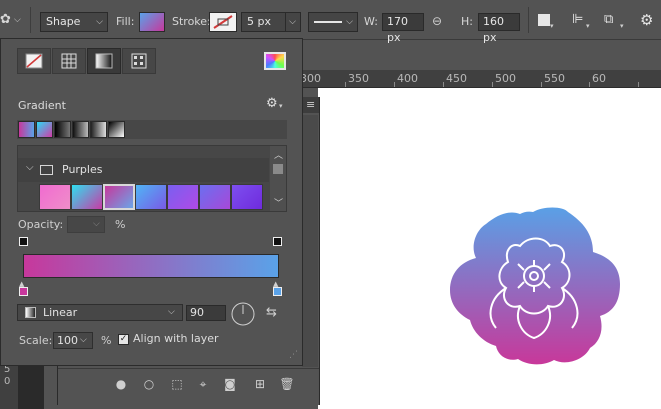 This screenshot has width=661, height=409. I want to click on panel-scrollbar, so click(310, 241).